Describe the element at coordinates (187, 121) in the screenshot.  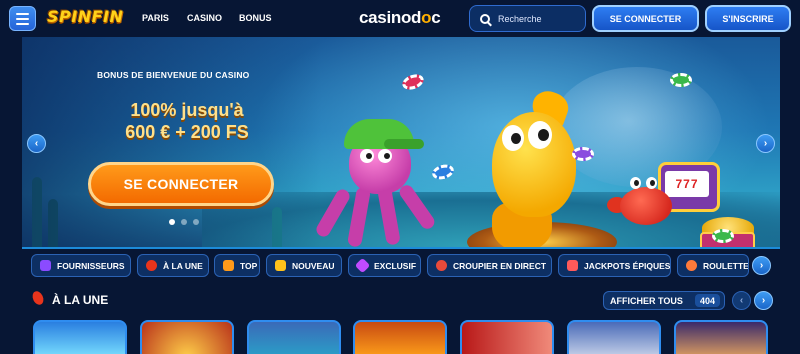
I see `bonus-offer: 100% jusqu'à 600 € + 200 FS` at that location.